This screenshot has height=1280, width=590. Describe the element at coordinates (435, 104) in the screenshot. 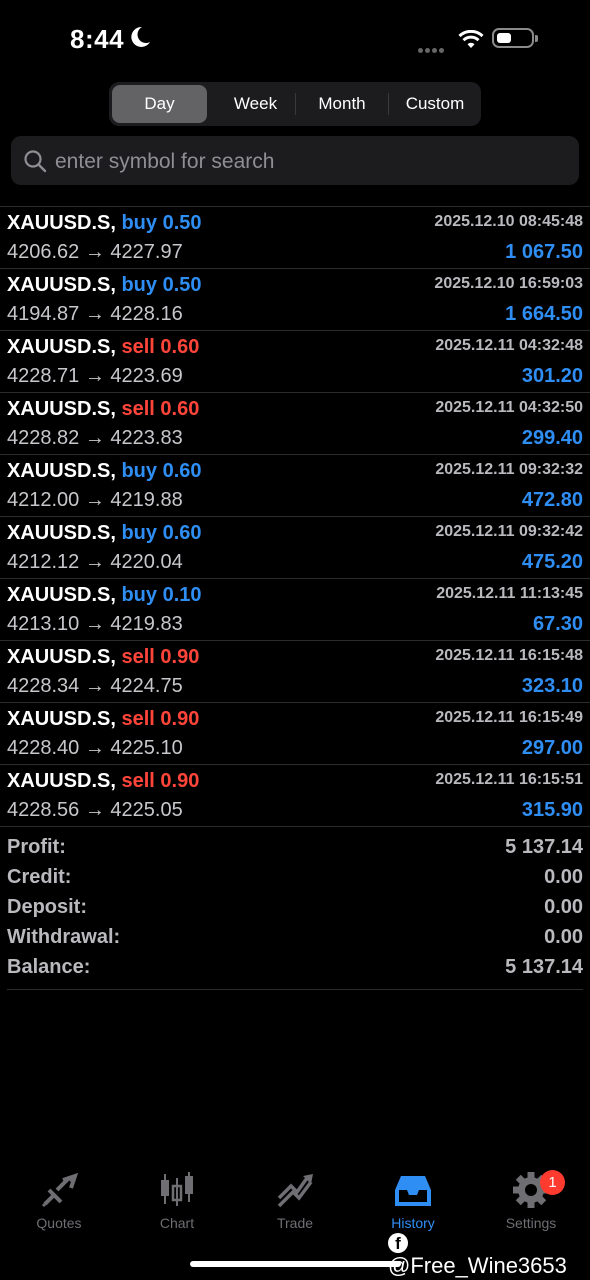

I see `period-tab-custom: Custom` at that location.